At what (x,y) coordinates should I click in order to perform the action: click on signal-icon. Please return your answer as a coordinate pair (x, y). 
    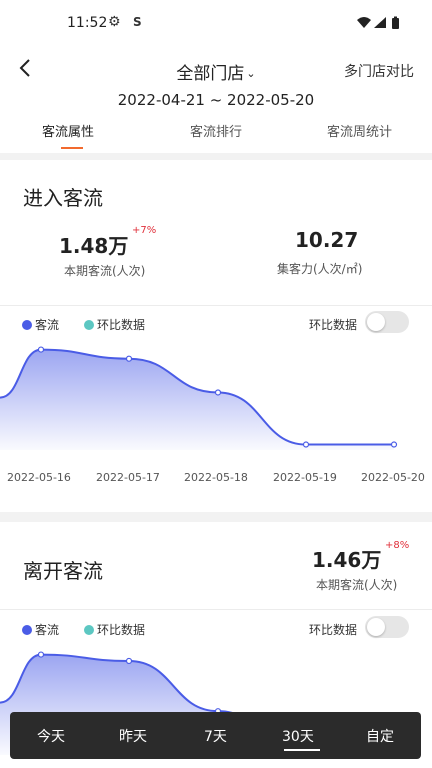
    Looking at the image, I should click on (380, 22).